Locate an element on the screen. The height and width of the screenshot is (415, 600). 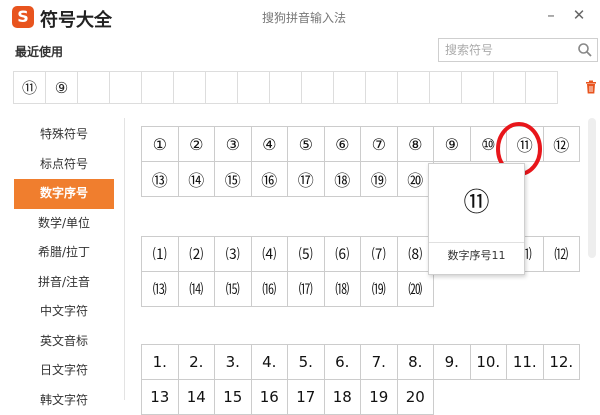
symbol-cell: 14 is located at coordinates (197, 397).